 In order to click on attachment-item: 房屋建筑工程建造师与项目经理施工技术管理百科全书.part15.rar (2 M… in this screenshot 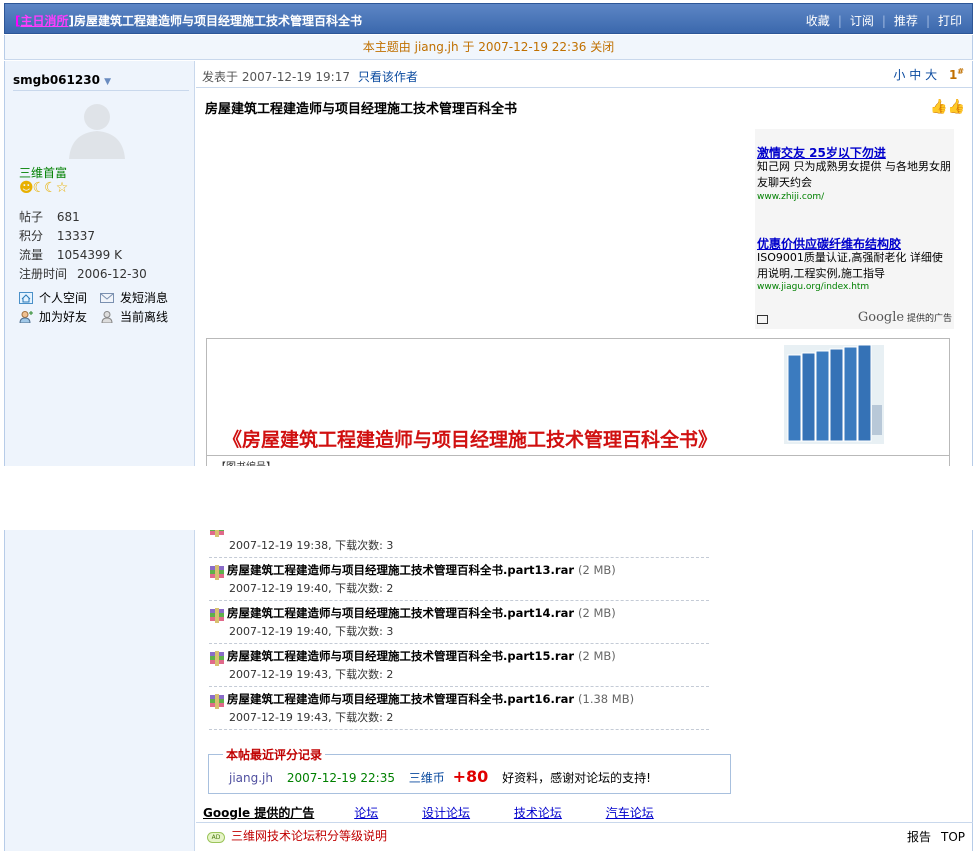, I will do `click(459, 665)`.